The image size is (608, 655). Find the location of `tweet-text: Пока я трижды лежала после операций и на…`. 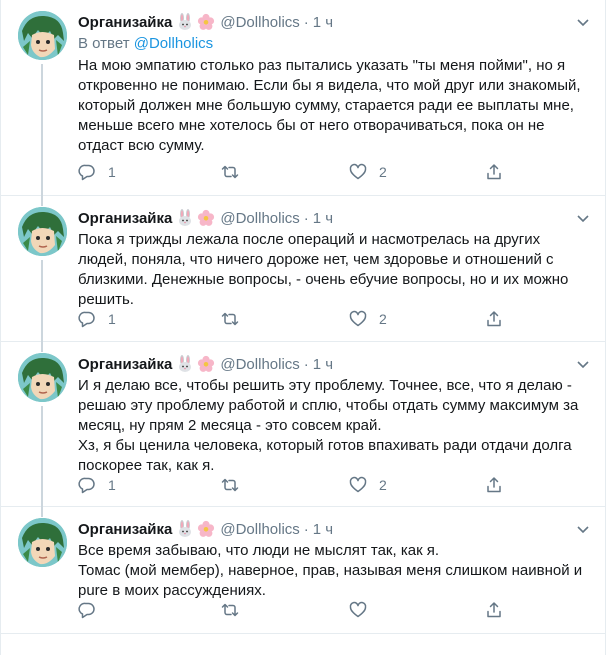

tweet-text: Пока я трижды лежала после операций и на… is located at coordinates (334, 270).